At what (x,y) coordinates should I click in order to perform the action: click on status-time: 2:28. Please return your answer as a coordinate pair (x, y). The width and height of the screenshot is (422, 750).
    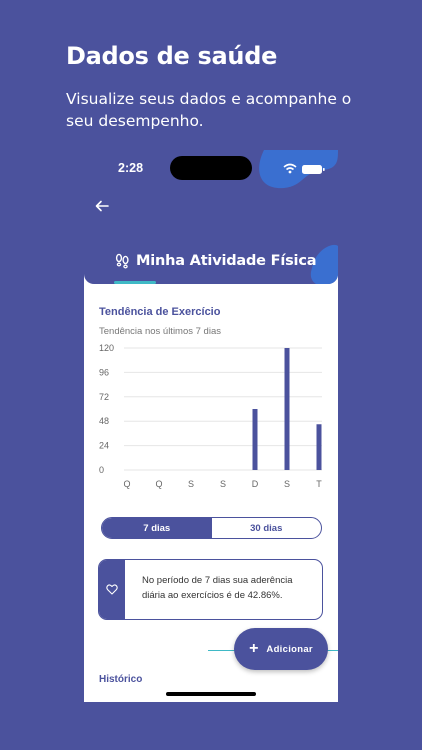
    Looking at the image, I should click on (131, 168).